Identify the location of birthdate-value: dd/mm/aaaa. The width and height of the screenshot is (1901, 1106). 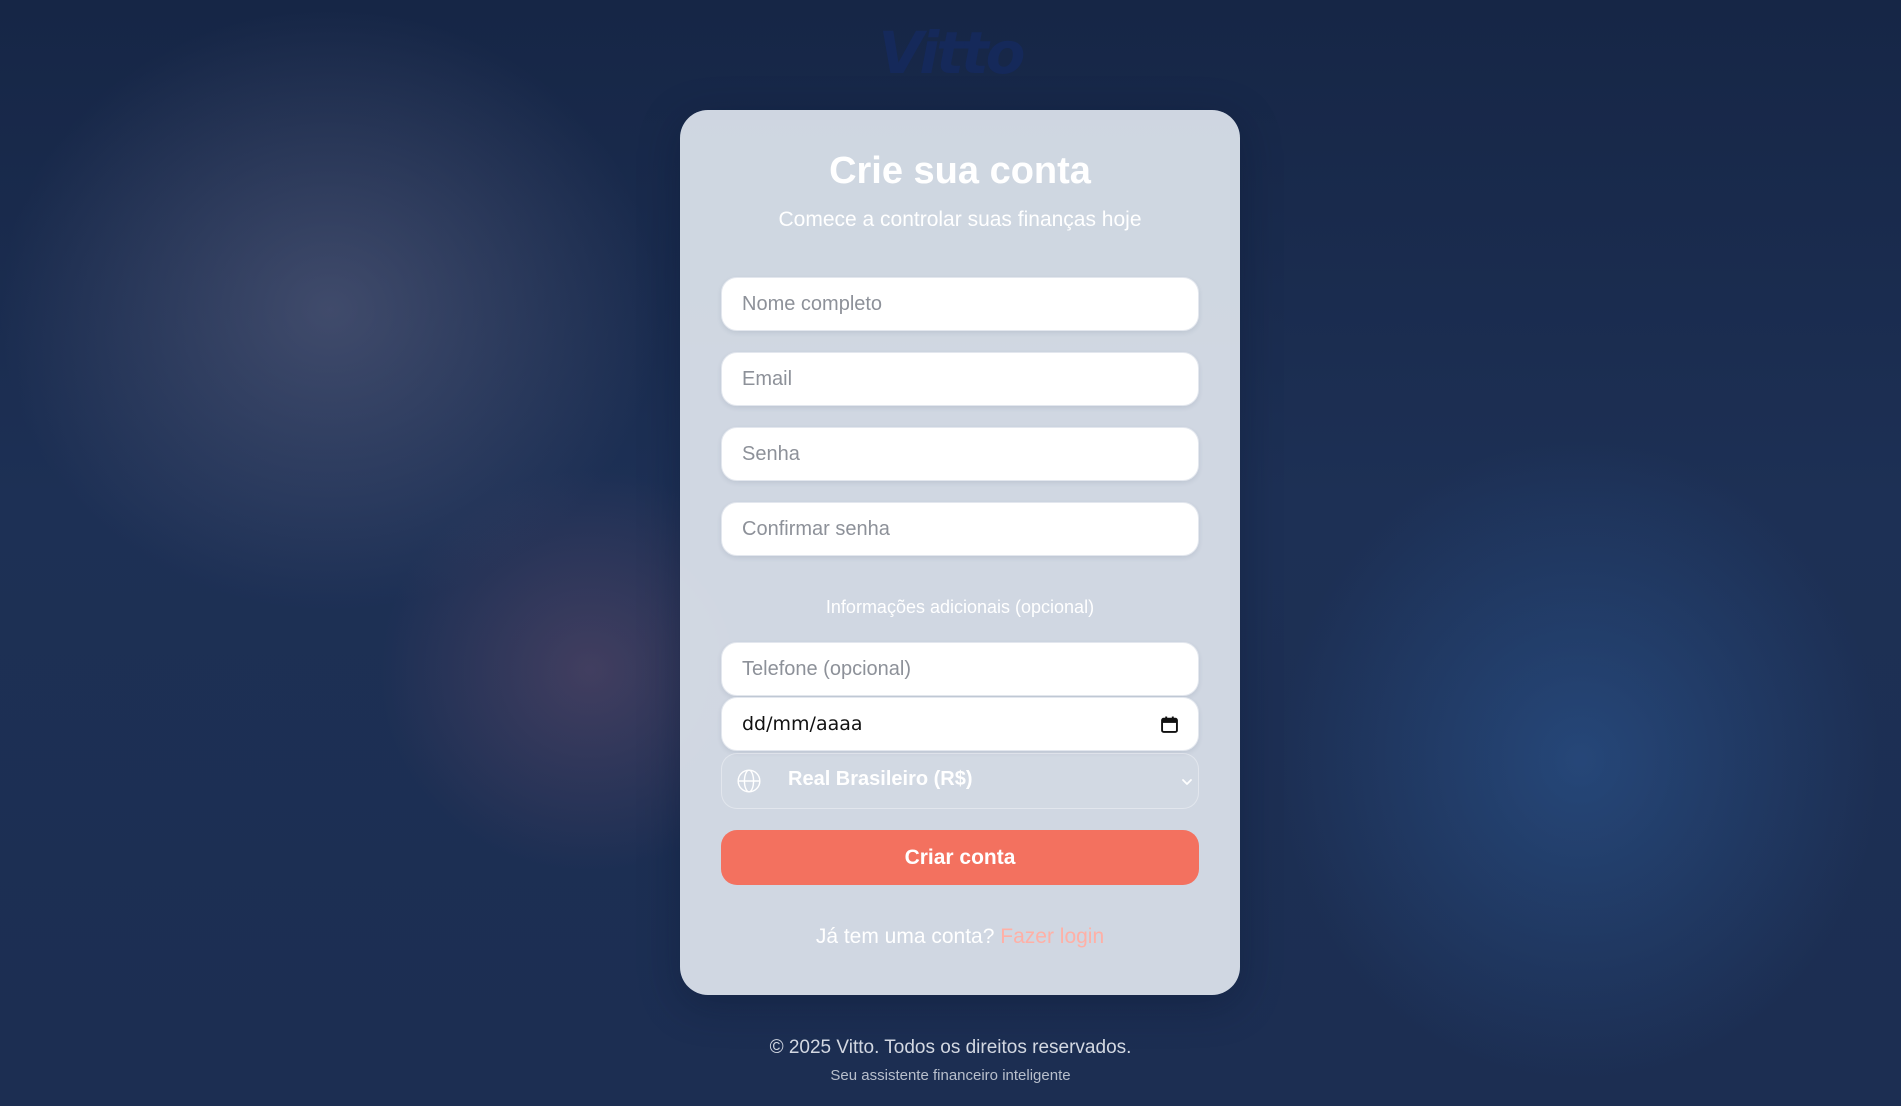
(802, 724).